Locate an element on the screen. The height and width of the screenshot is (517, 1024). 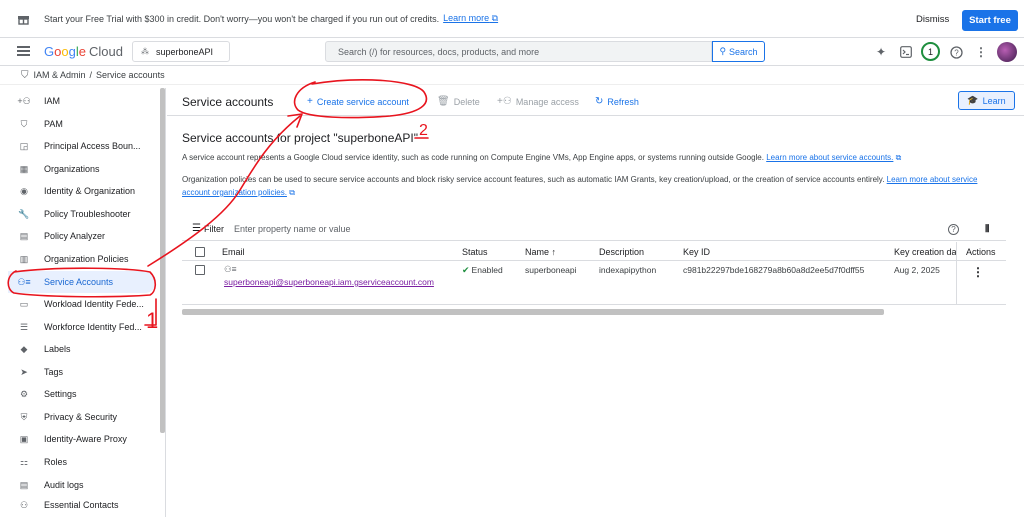
manage-access-button: +⚇ Manage access is located at coordinates (538, 101).